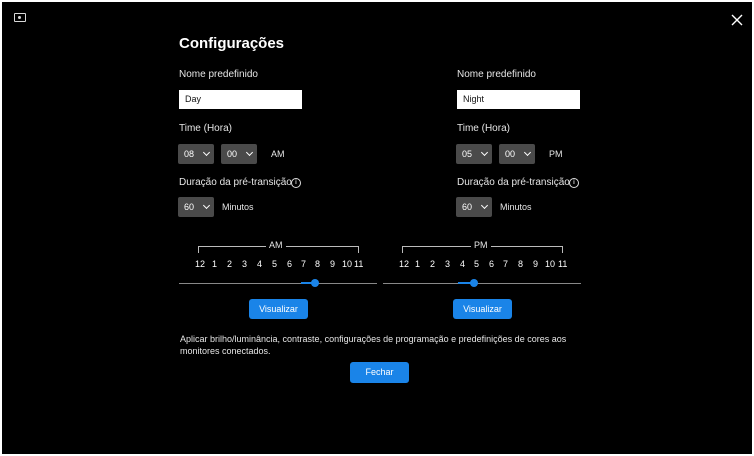 The image size is (754, 456). What do you see at coordinates (506, 264) in the screenshot?
I see `pm-hour-label: 7` at bounding box center [506, 264].